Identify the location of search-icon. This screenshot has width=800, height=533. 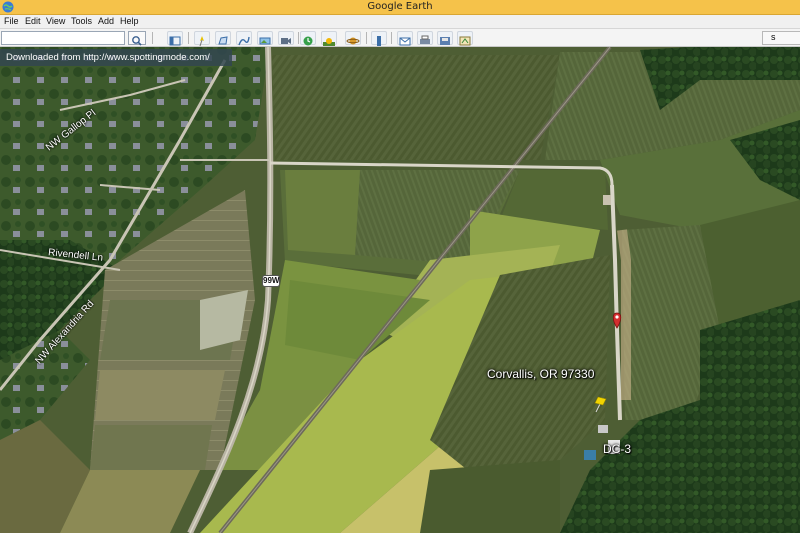
(137, 41).